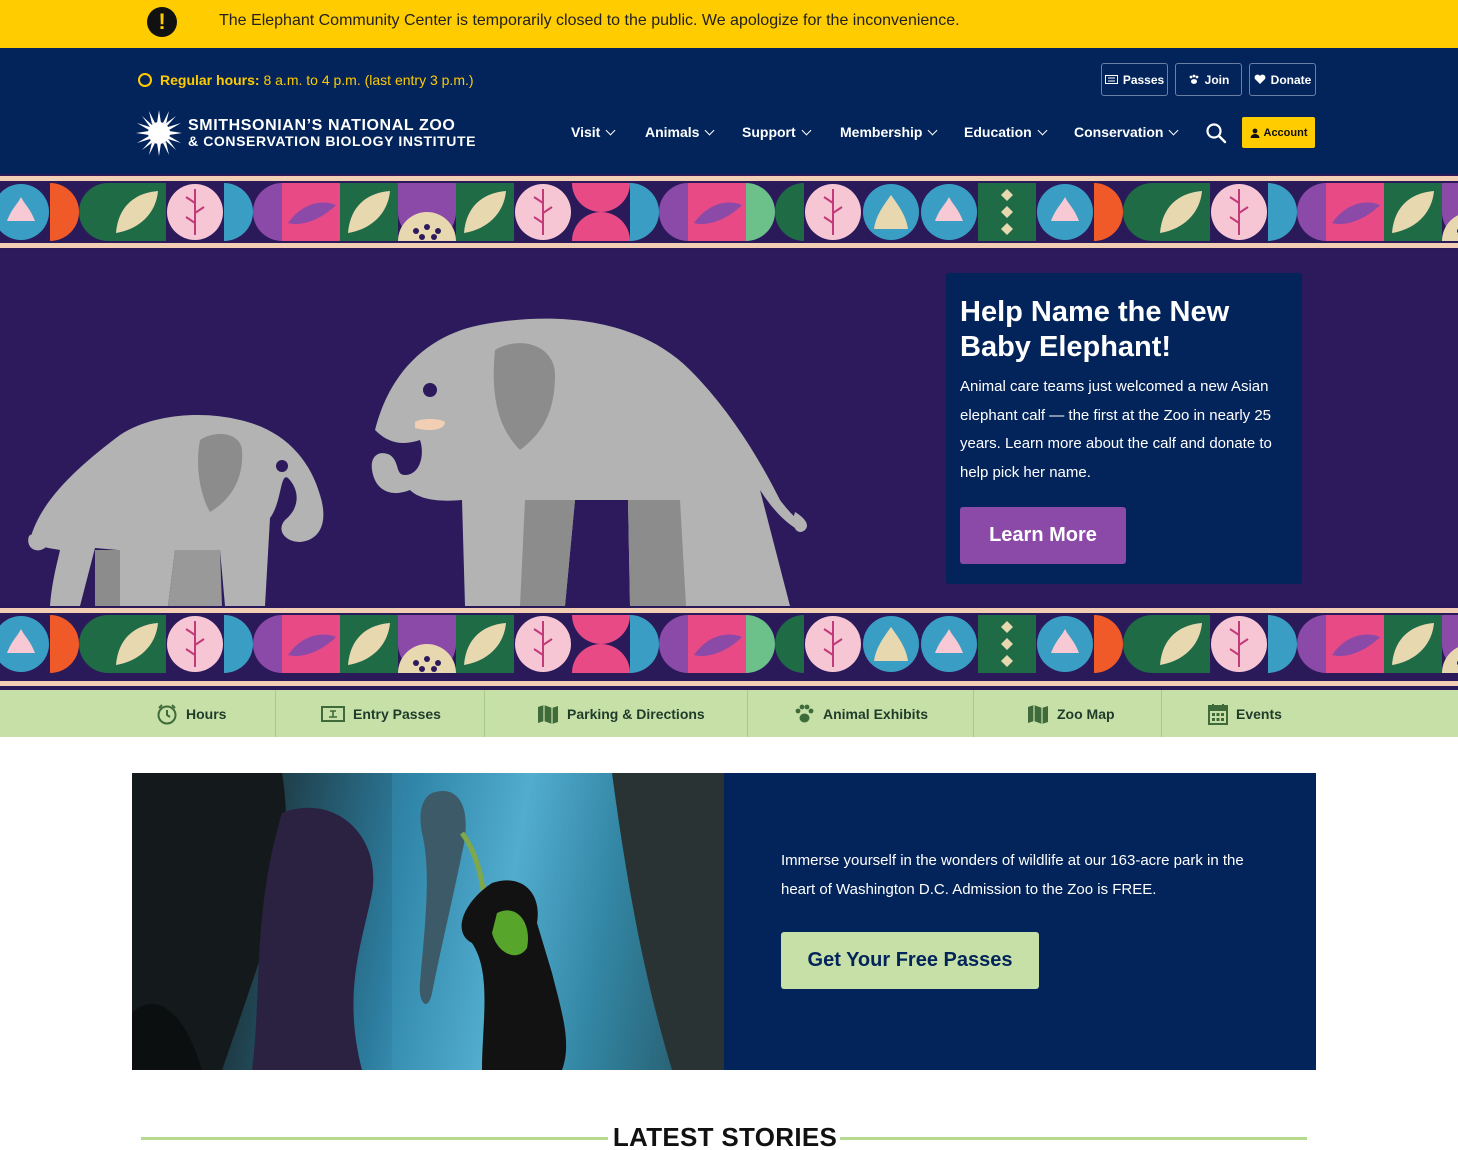 This screenshot has height=1150, width=1458. I want to click on quick-link-label: Hours, so click(206, 713).